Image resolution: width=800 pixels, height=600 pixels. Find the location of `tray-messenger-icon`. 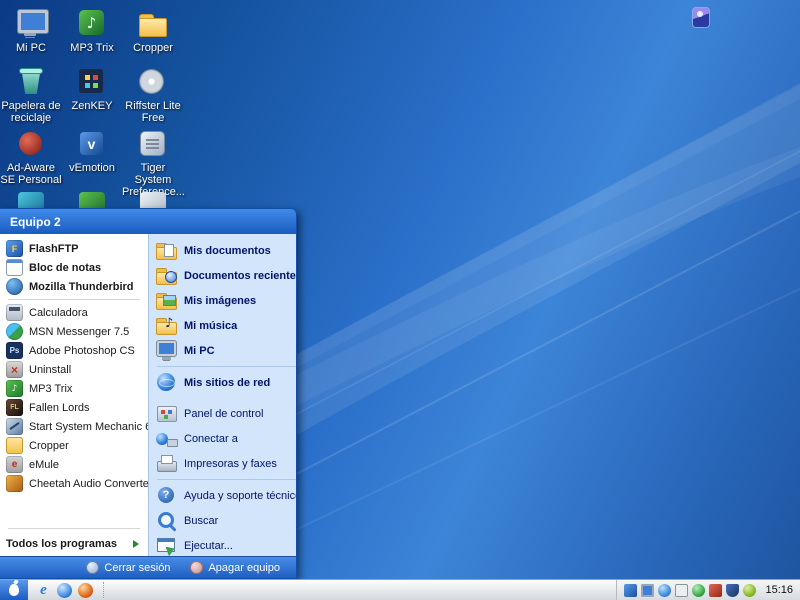

tray-messenger-icon is located at coordinates (665, 590).